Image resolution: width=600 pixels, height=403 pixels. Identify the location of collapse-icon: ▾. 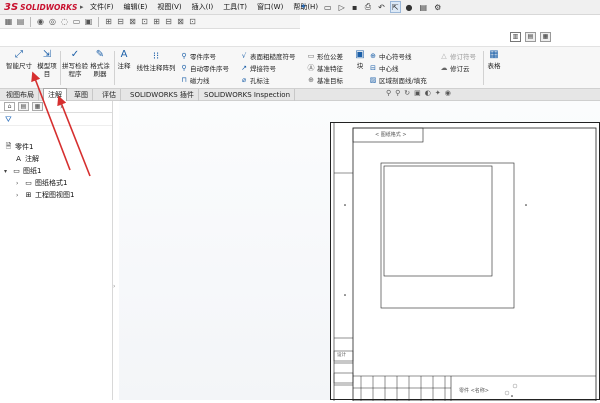
(7, 171).